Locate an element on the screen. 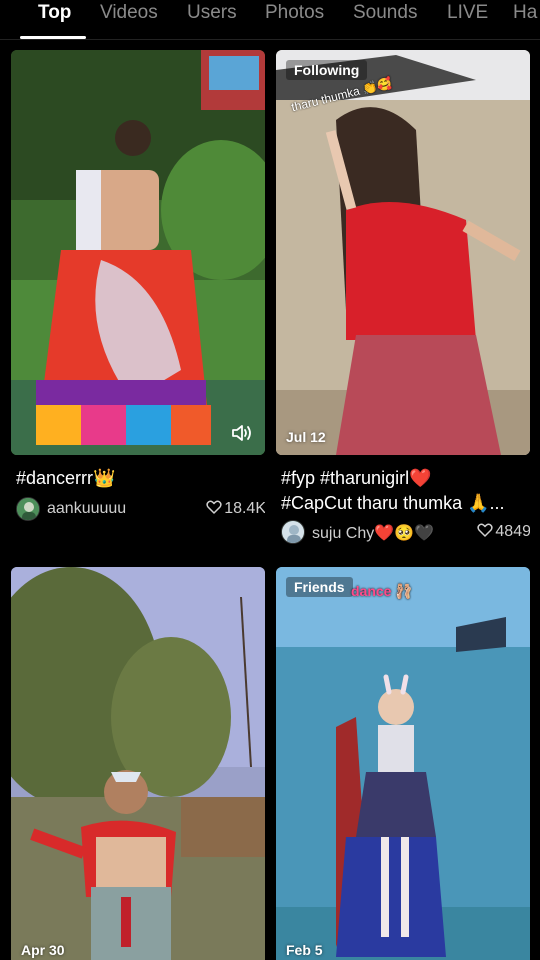  active-tab-indicator is located at coordinates (53, 37).